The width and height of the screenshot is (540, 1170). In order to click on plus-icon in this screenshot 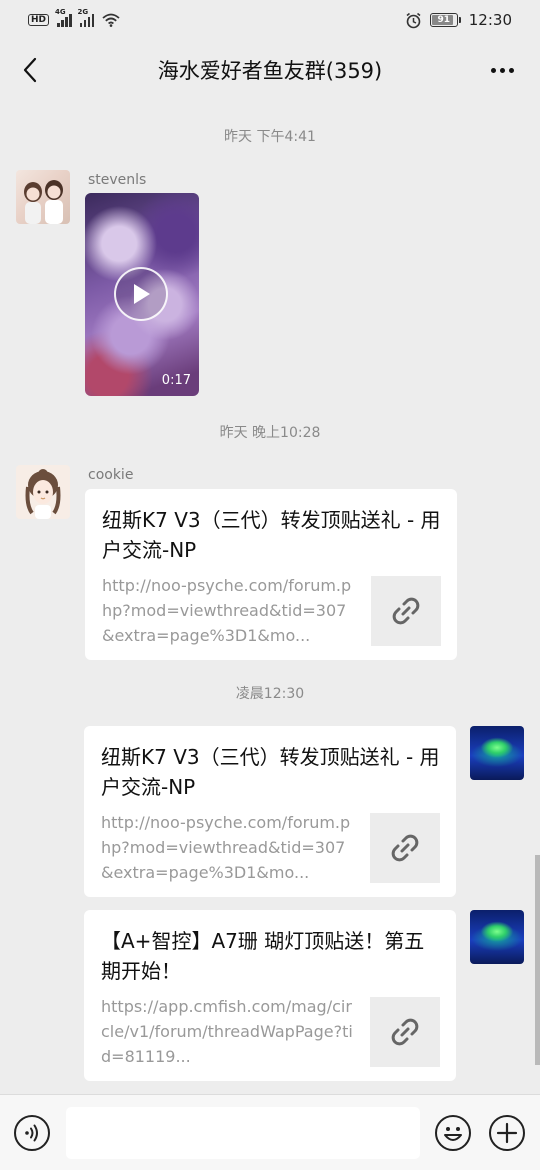, I will do `click(507, 1133)`.